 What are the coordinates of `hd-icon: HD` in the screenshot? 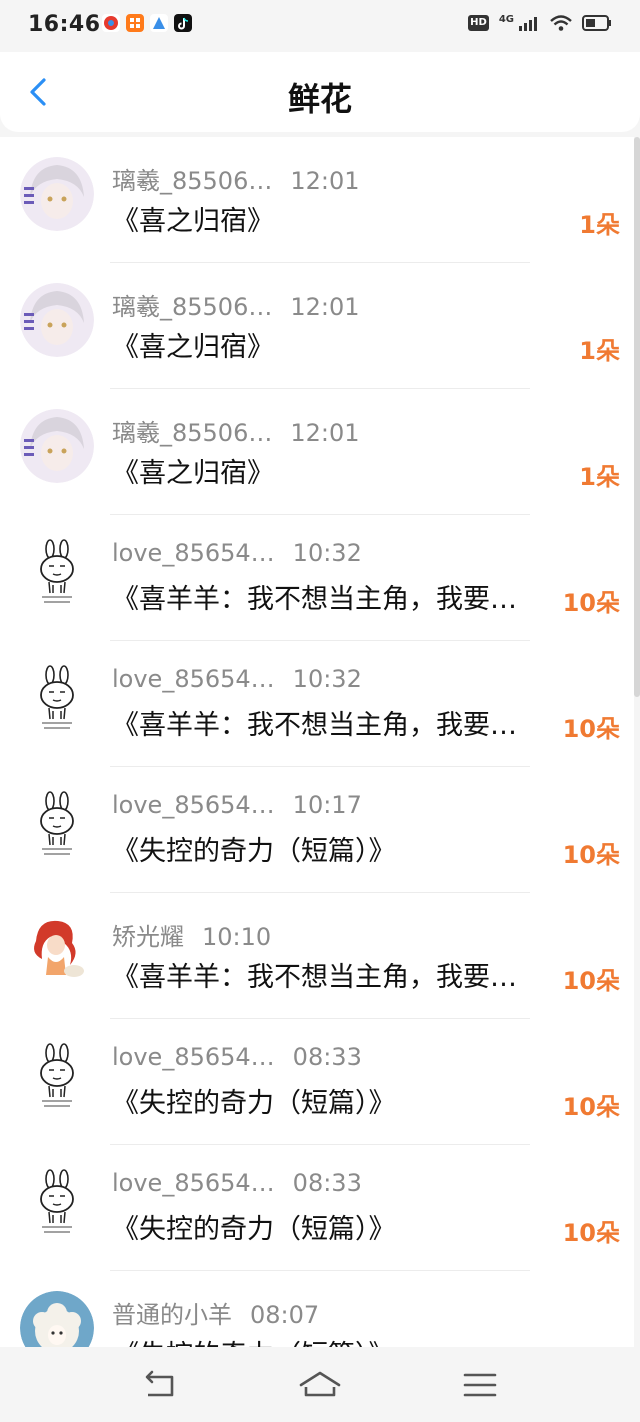 It's located at (478, 23).